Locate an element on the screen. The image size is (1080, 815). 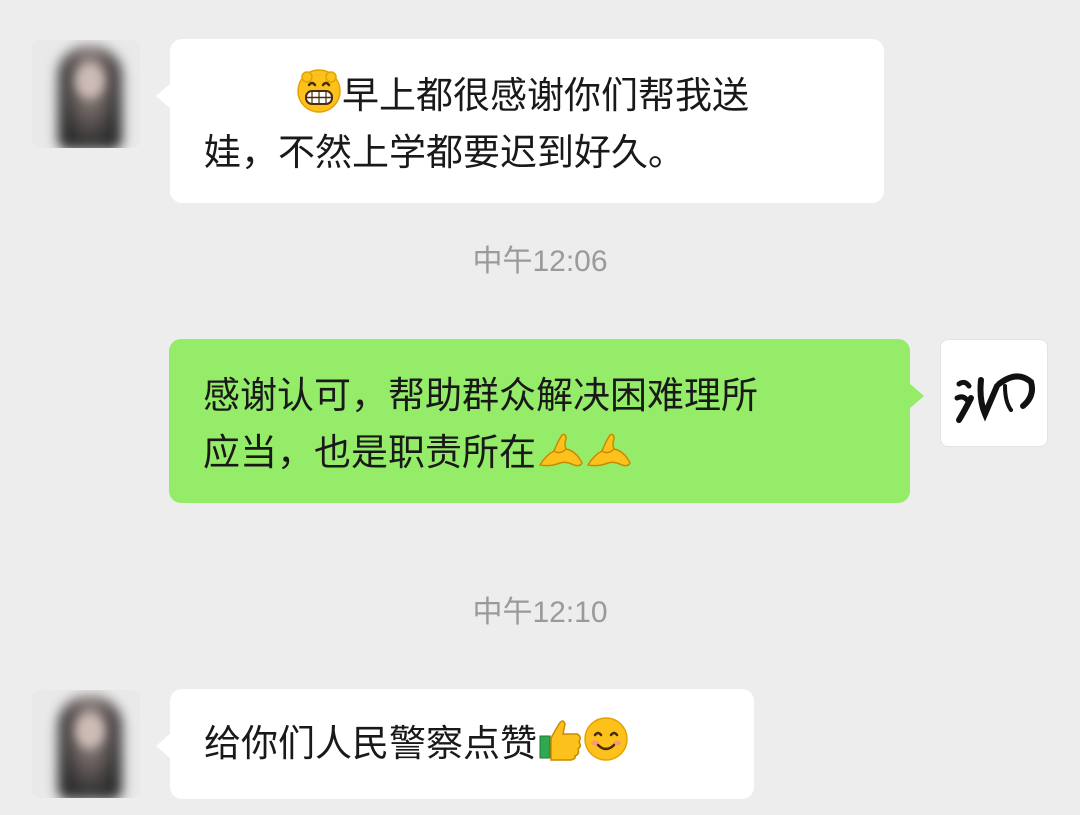
message-bubble-outgoing: 感谢认可，帮助群众解决困难理所 应当，也是职责所在 is located at coordinates (546, 421).